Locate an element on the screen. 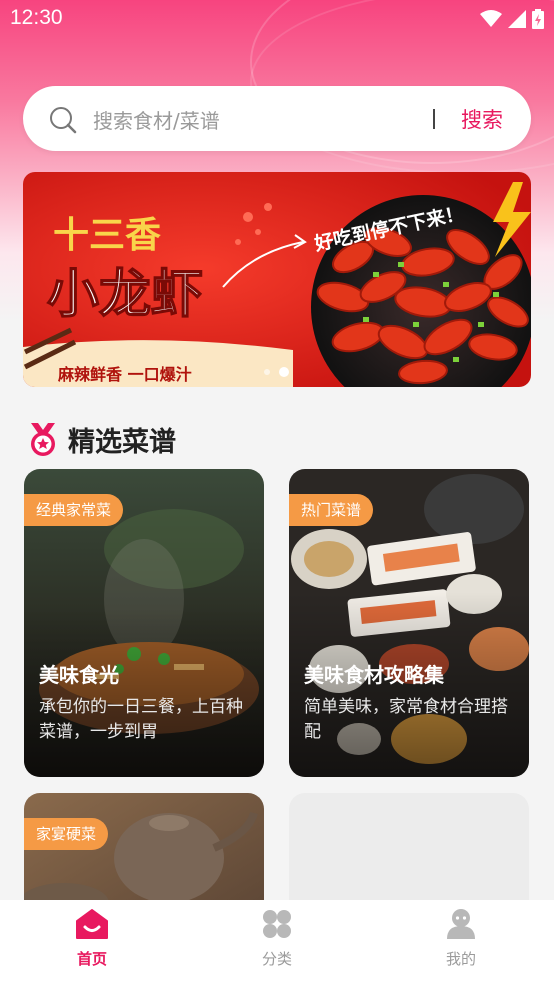 This screenshot has width=554, height=984. nav-home-label: 首页 is located at coordinates (91, 959).